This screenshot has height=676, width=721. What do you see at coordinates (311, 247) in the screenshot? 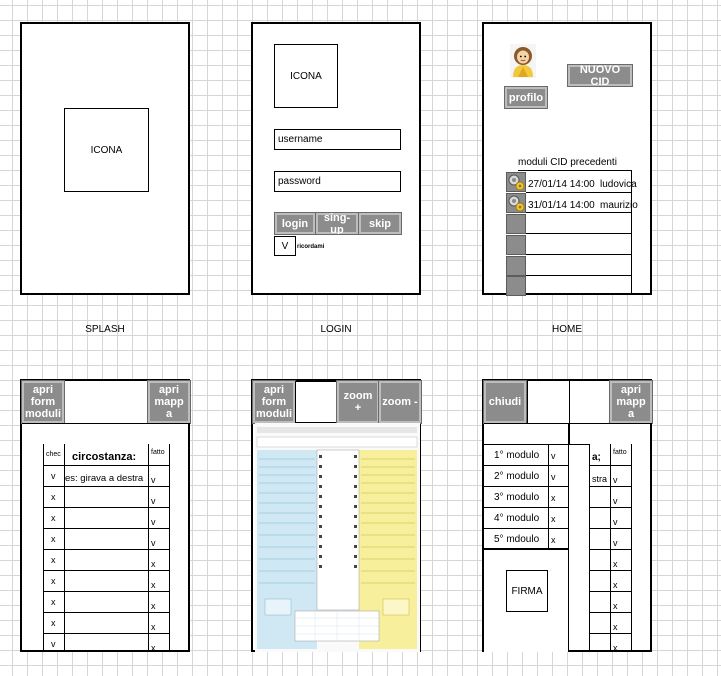
I see `remember-label: ricordami` at bounding box center [311, 247].